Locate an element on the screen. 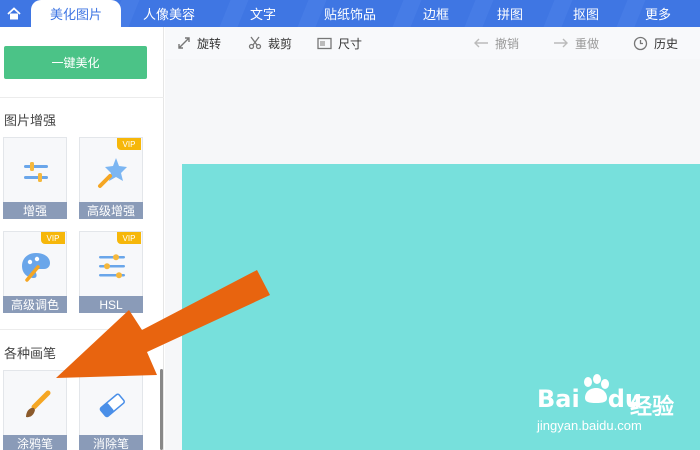  tile-hsl: VIP HSL is located at coordinates (111, 272).